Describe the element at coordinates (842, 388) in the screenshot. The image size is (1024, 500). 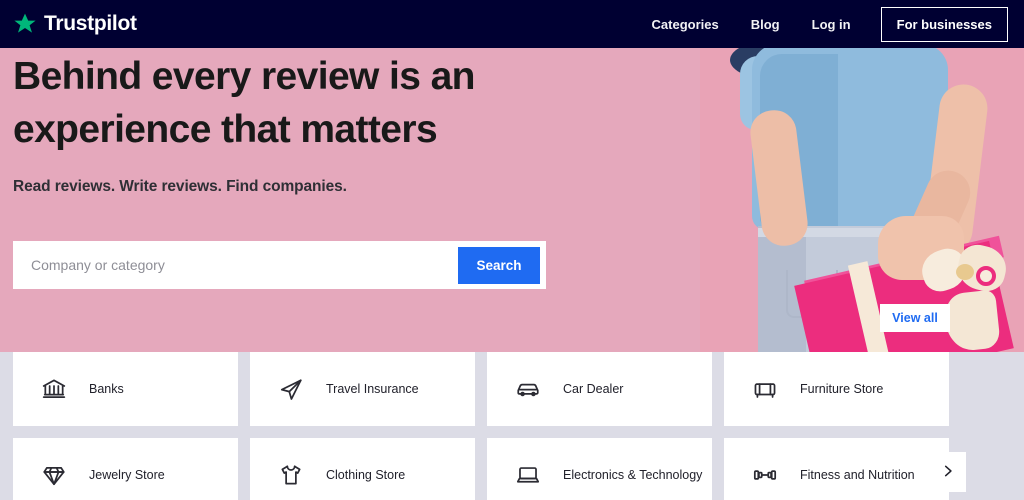
I see `category-label: Furniture Store` at that location.